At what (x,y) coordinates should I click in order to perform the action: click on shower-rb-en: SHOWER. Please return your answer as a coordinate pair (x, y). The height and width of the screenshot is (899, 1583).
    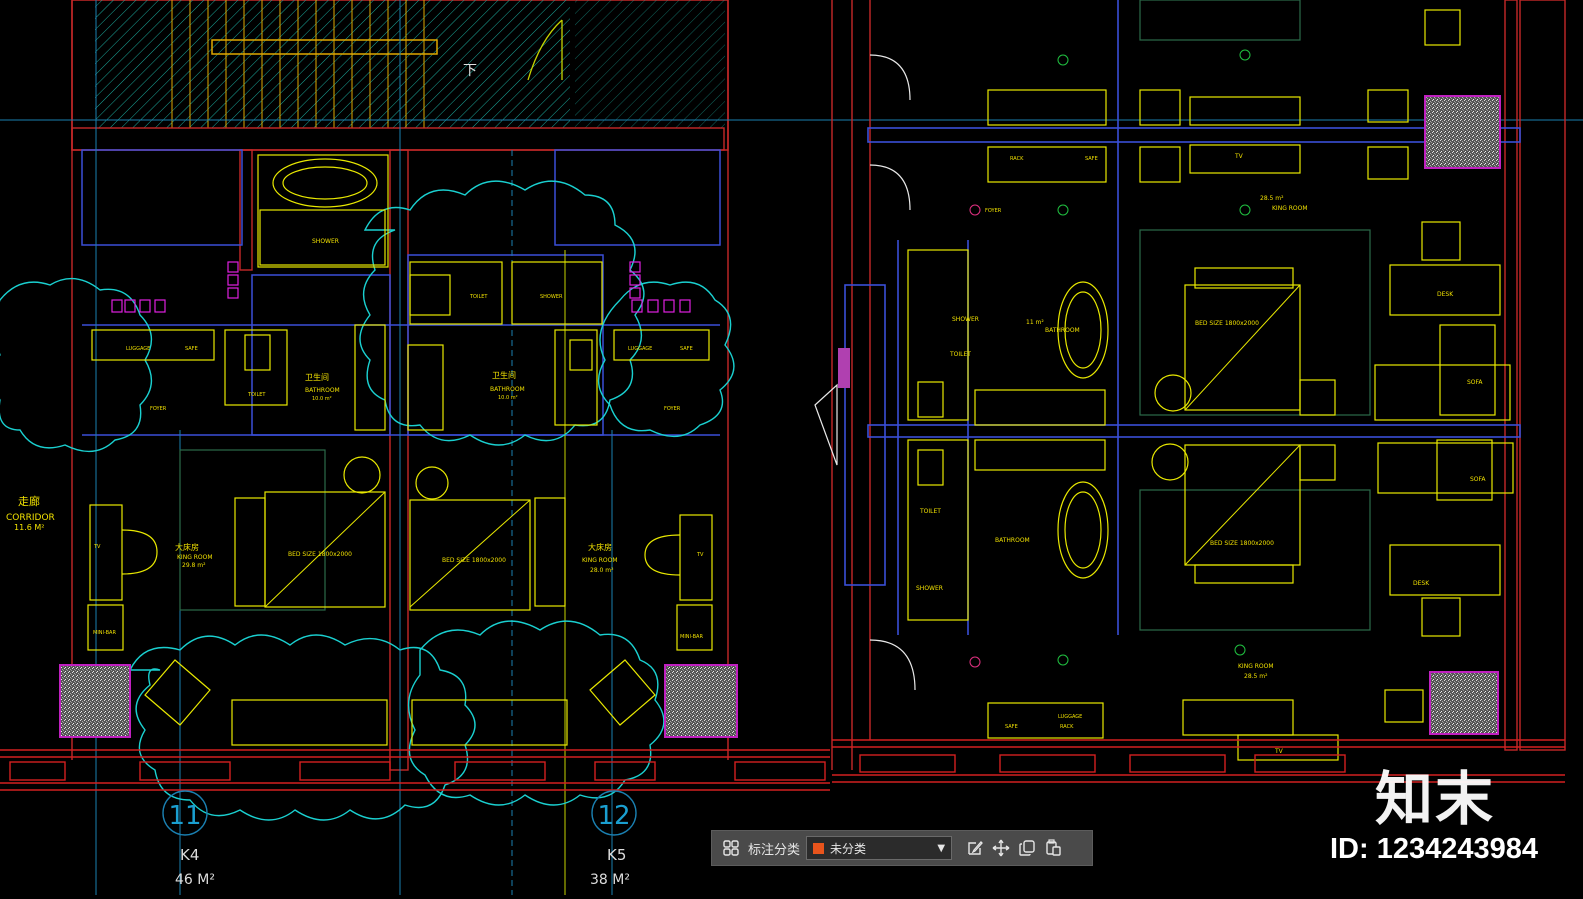
    Looking at the image, I should click on (929, 588).